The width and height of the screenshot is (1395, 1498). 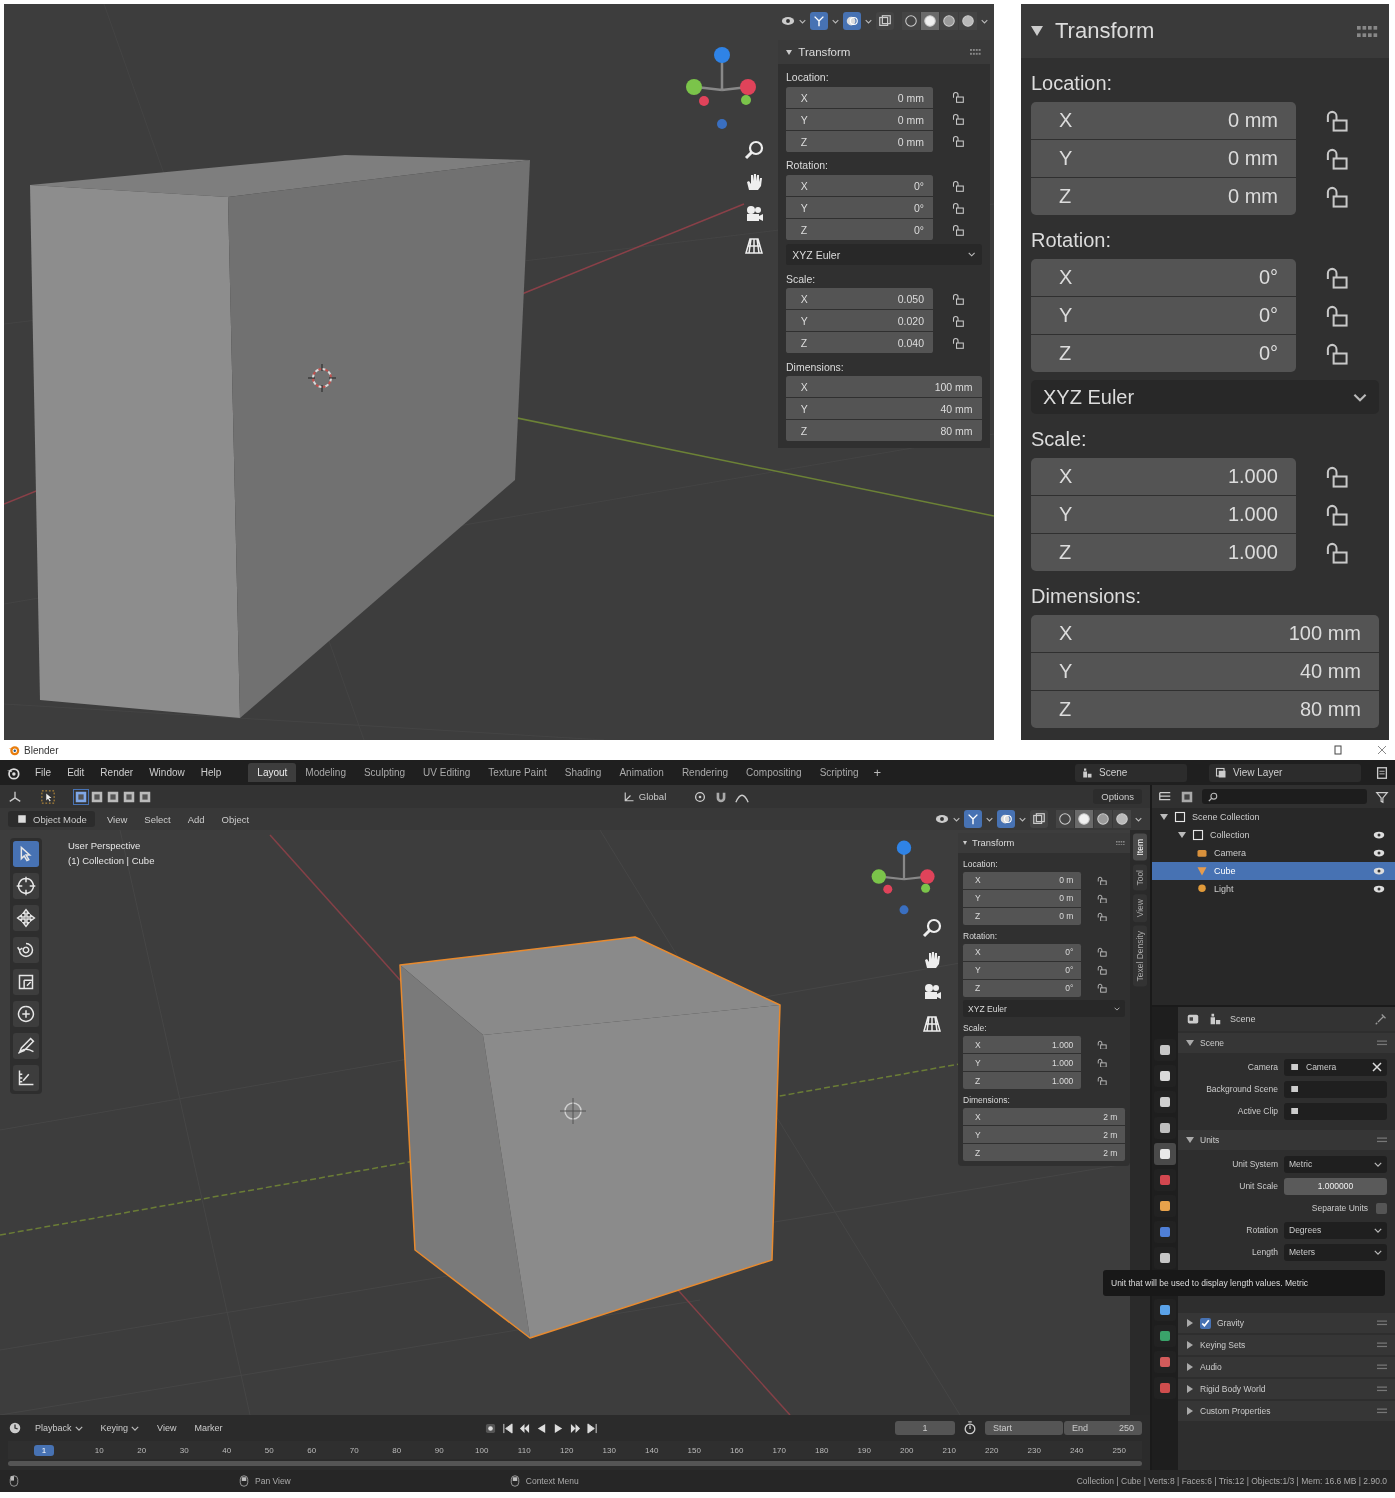 What do you see at coordinates (525, 1428) in the screenshot?
I see `previous-keyframe-icon` at bounding box center [525, 1428].